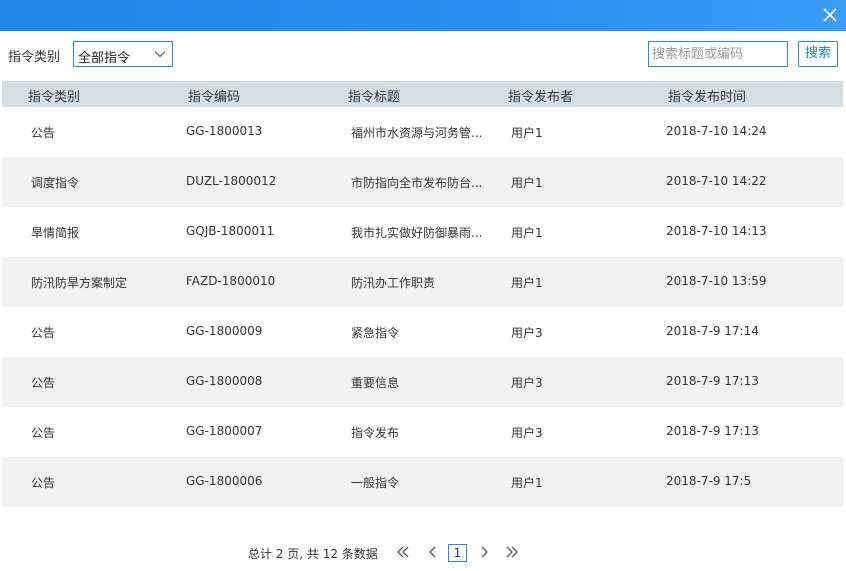 This screenshot has height=571, width=846. Describe the element at coordinates (418, 382) in the screenshot. I see `cell-title: 重要信息` at that location.